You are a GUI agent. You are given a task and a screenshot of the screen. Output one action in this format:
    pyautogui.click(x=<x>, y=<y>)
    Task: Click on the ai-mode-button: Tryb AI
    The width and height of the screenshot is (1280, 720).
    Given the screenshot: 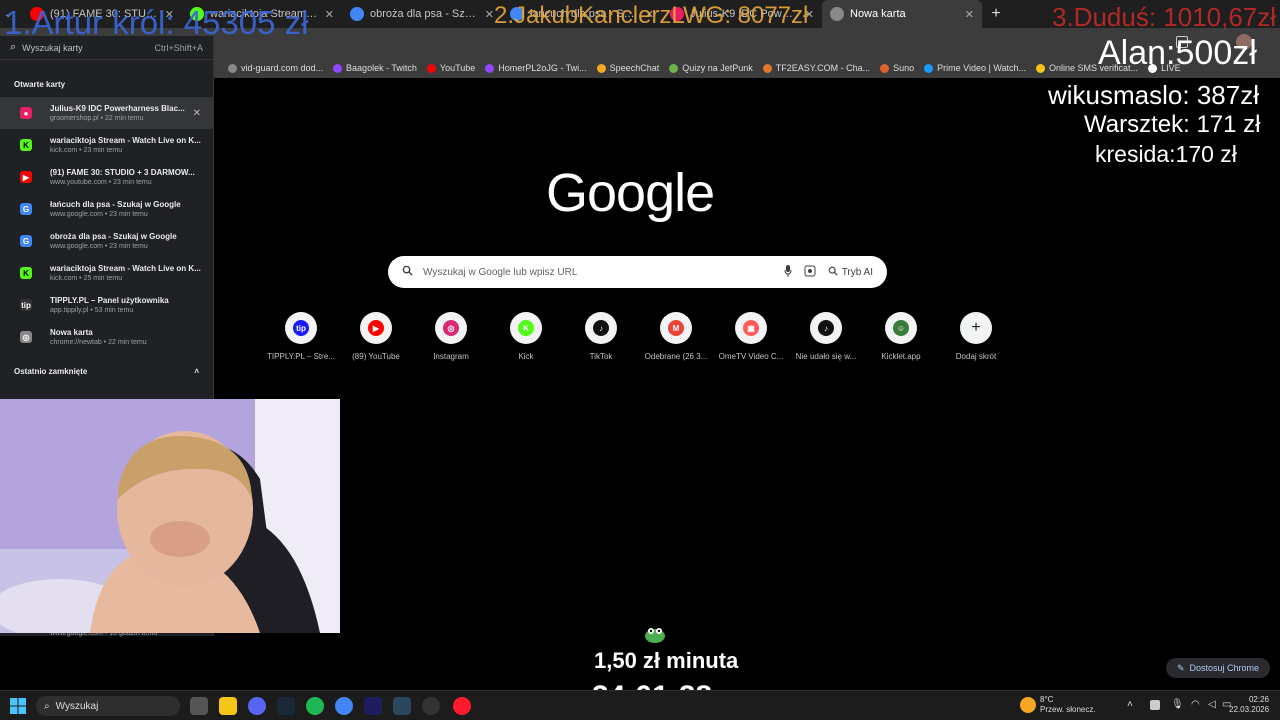 What is the action you would take?
    pyautogui.click(x=850, y=272)
    